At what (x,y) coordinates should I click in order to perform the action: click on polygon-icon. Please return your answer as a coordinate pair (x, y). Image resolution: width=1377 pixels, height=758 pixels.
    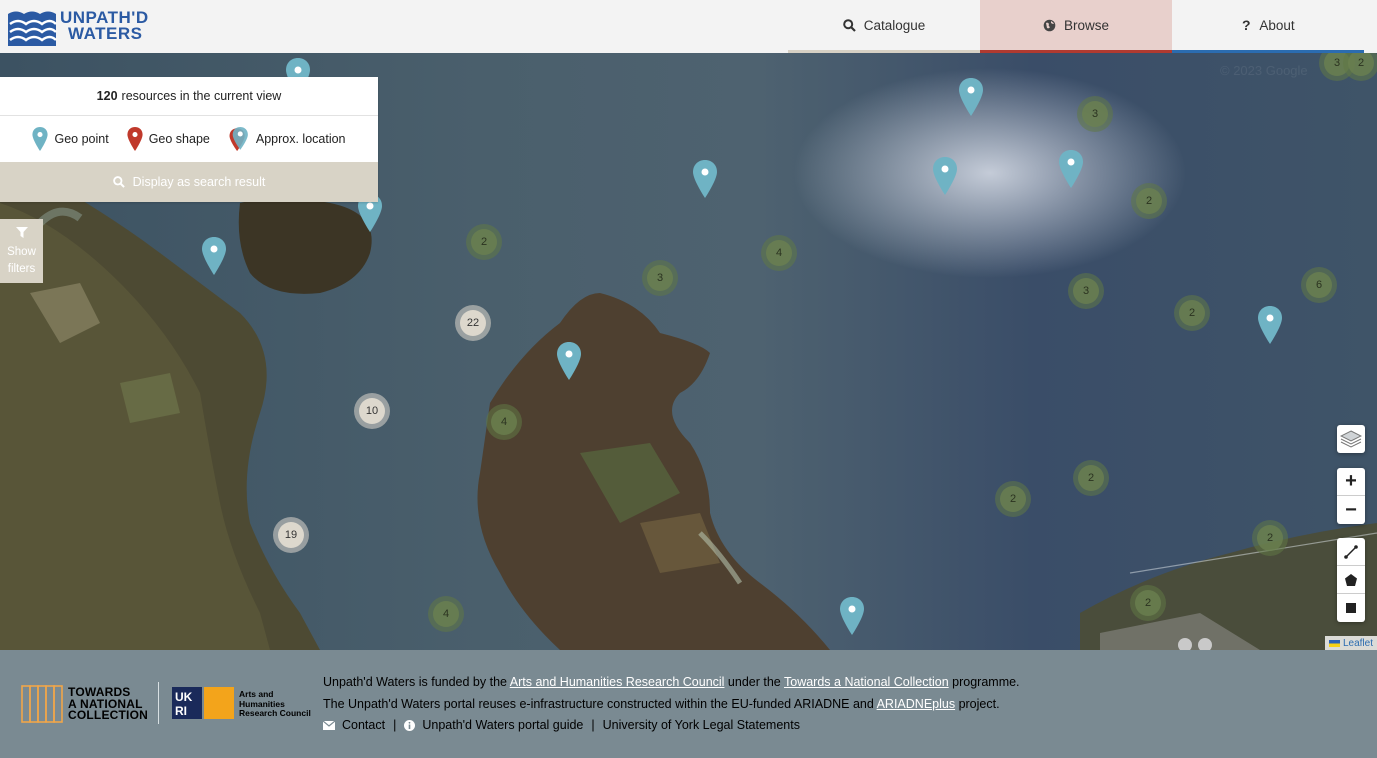
    Looking at the image, I should click on (1351, 579).